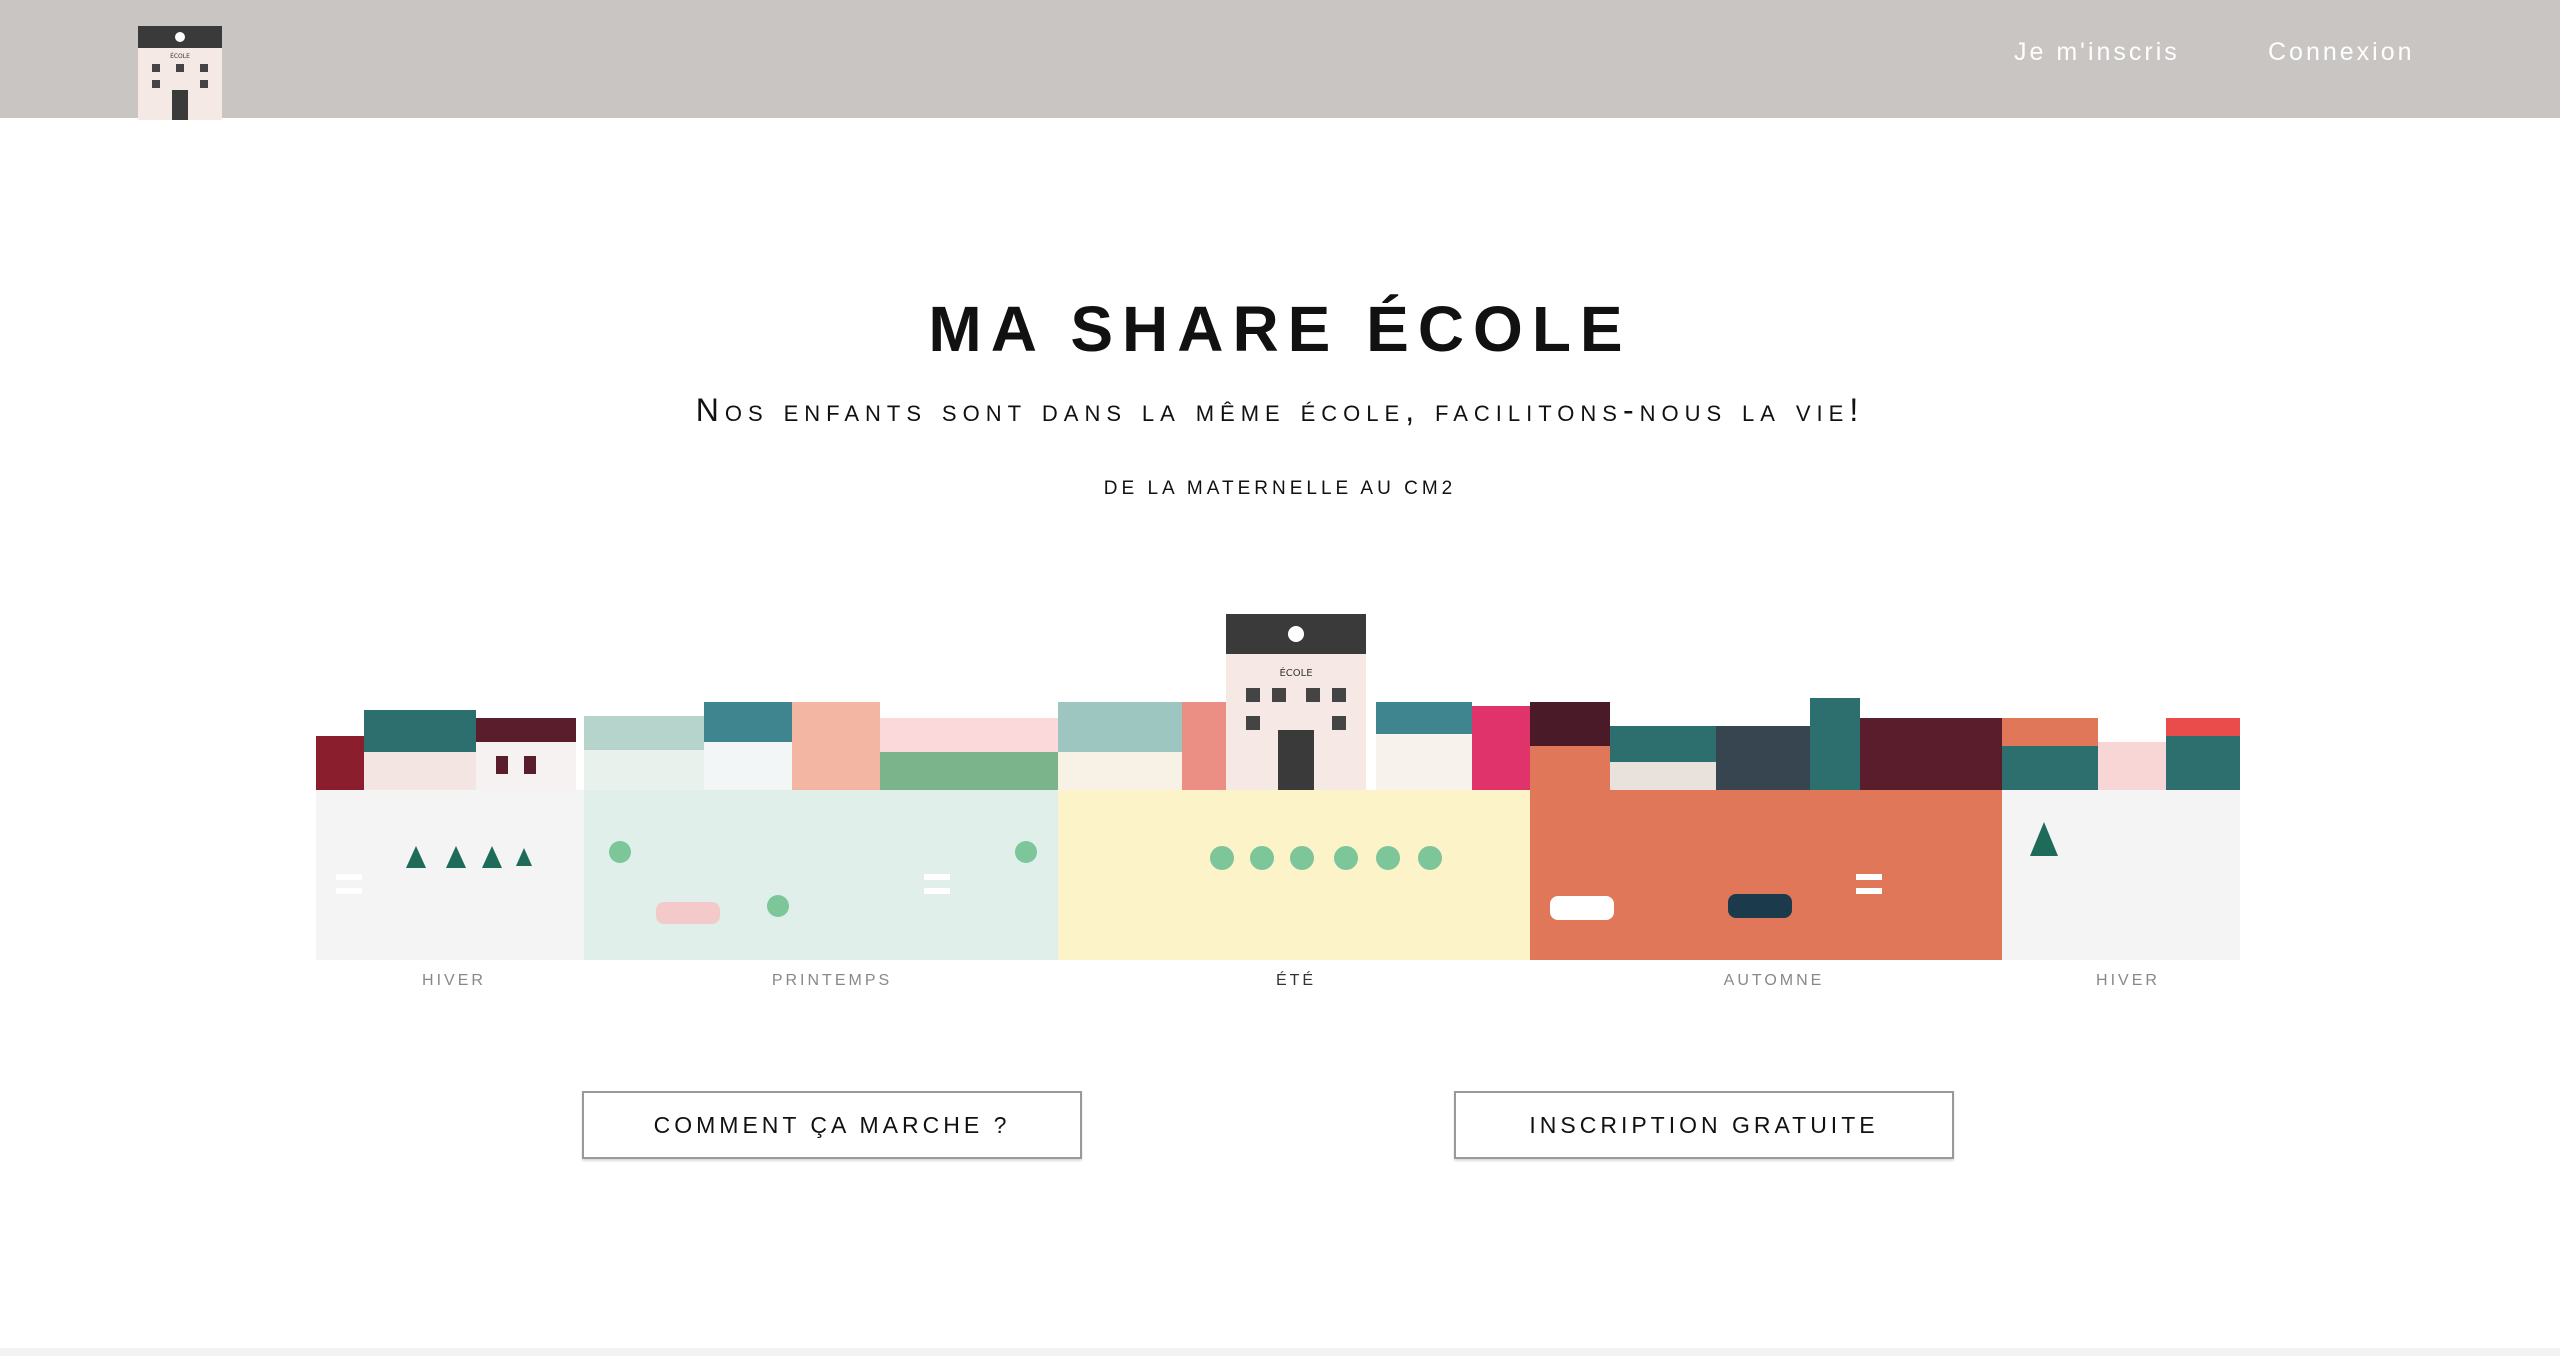 This screenshot has width=2560, height=1356. Describe the element at coordinates (2121, 754) in the screenshot. I see `winter-2-buildings` at that location.